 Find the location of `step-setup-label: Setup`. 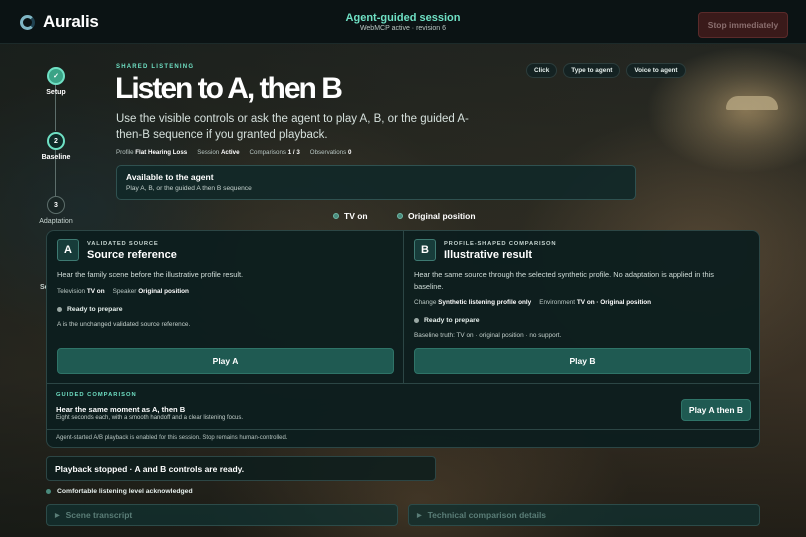

step-setup-label: Setup is located at coordinates (56, 92).